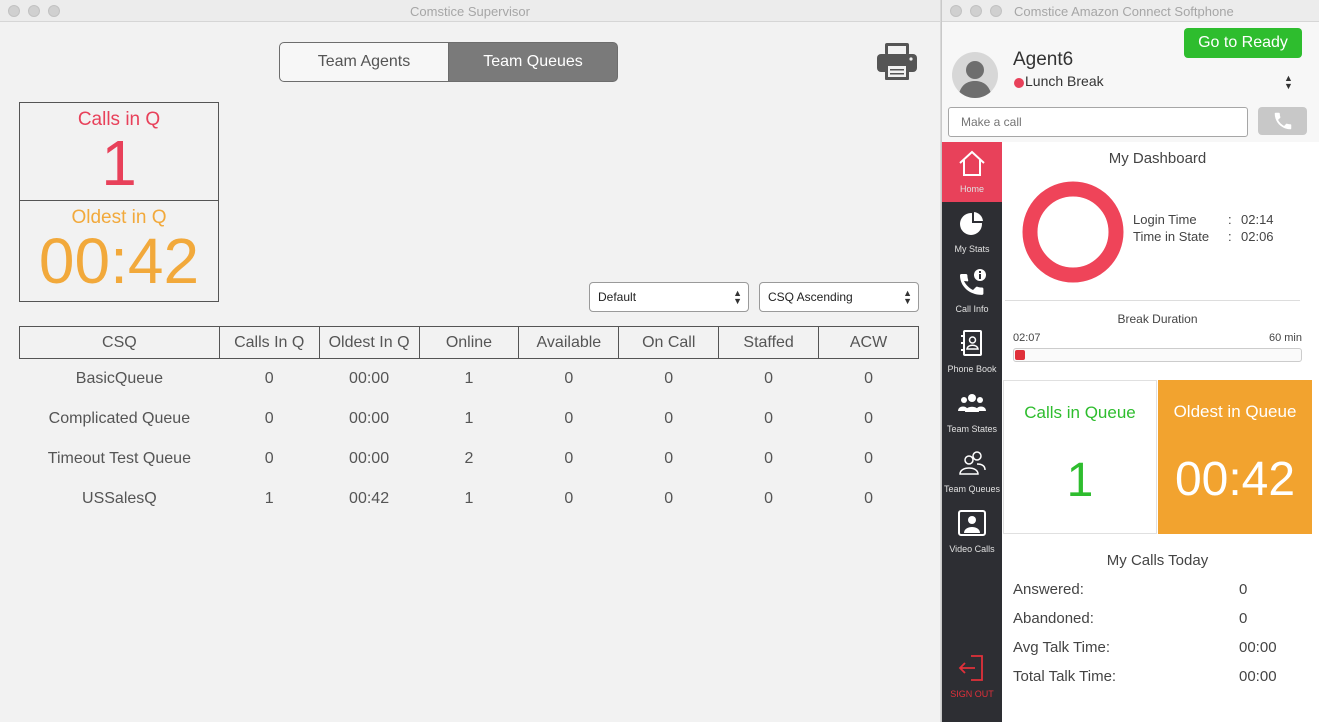 The height and width of the screenshot is (722, 1323). I want to click on column-header-available: Available, so click(569, 342).